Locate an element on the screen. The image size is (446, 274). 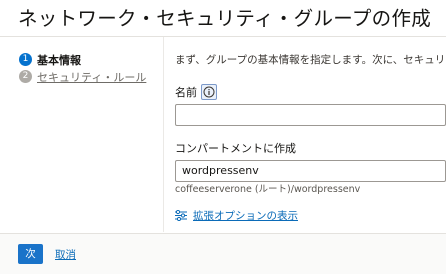
step-number: 2 is located at coordinates (25, 76).